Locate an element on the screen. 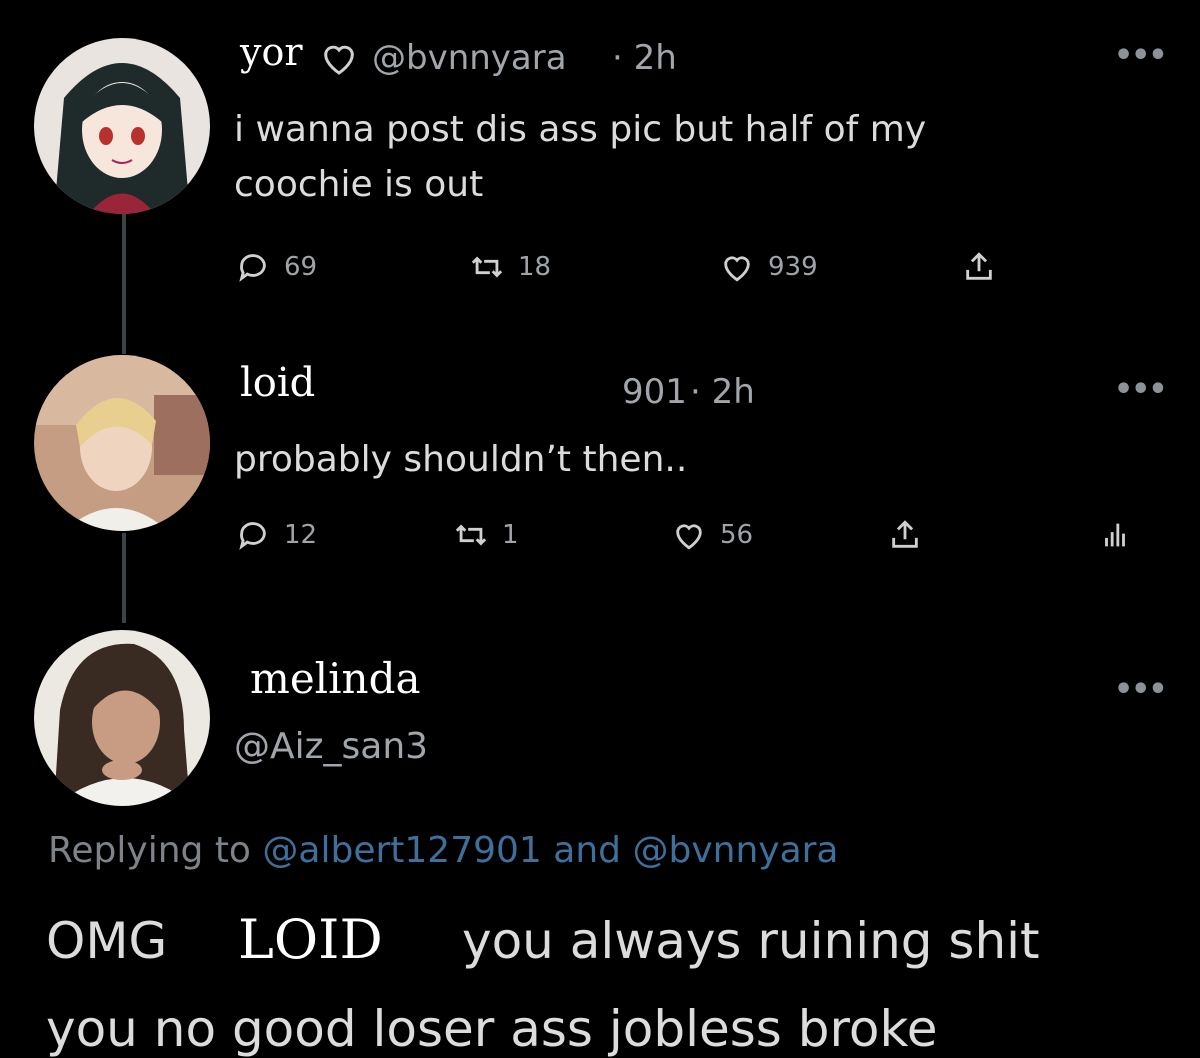 This screenshot has height=1058, width=1200. replying-to-line: Replying to @albert127901 and @bvnnyara is located at coordinates (443, 850).